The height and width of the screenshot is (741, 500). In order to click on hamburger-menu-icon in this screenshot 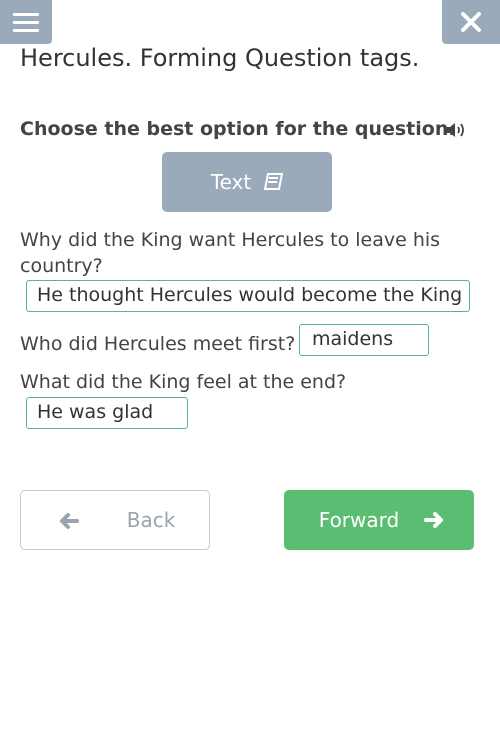, I will do `click(26, 14)`.